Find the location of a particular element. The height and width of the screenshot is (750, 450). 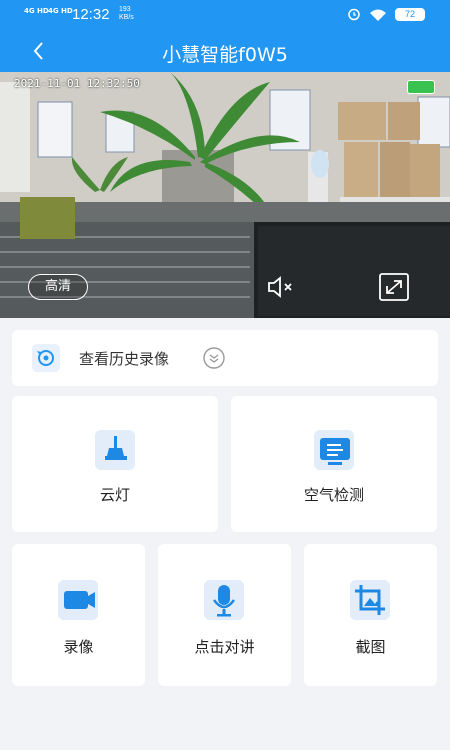

history-label: 查看历史录像 is located at coordinates (124, 359).